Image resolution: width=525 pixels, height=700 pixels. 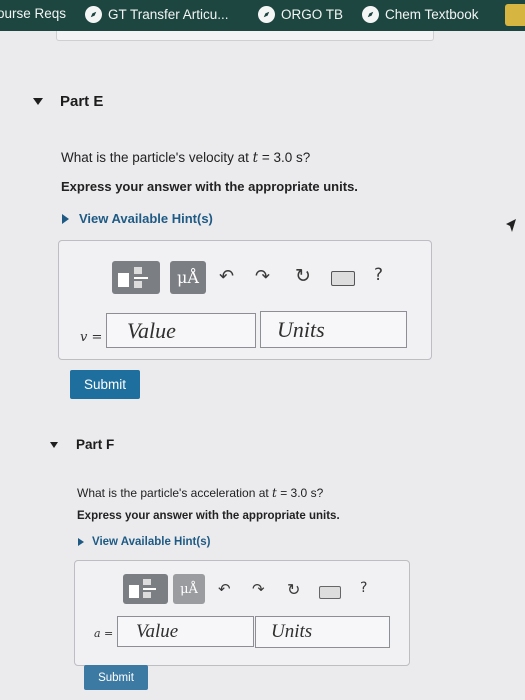 I want to click on bookmark-course-reqs: ourse Reqs, so click(x=33, y=13).